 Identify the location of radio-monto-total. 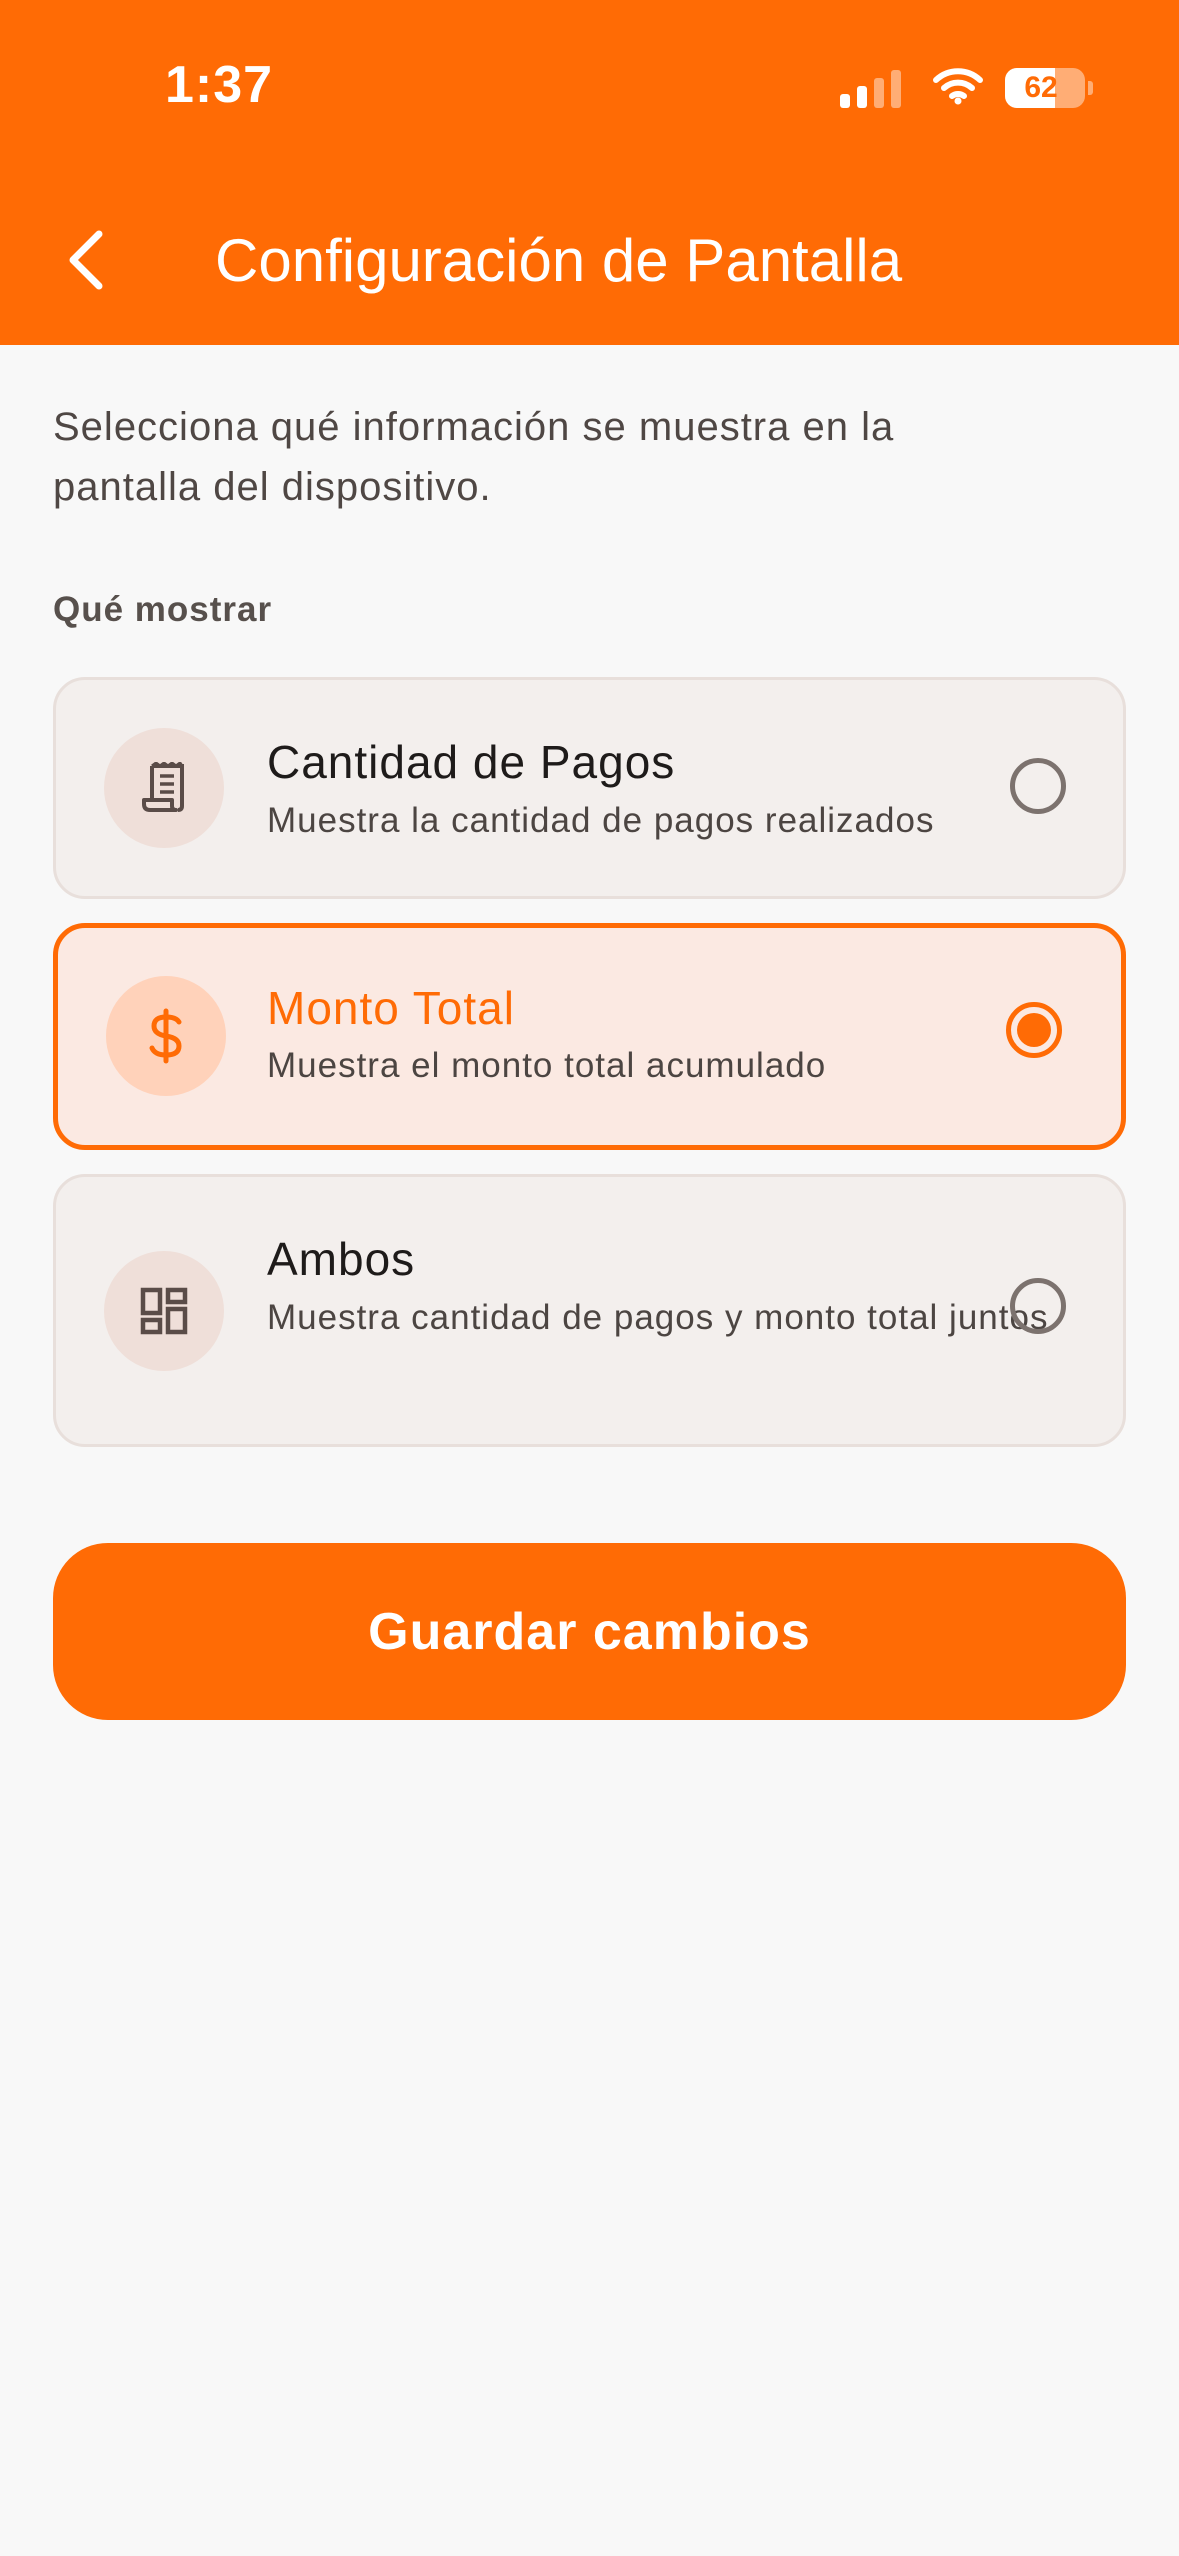
(1034, 1030).